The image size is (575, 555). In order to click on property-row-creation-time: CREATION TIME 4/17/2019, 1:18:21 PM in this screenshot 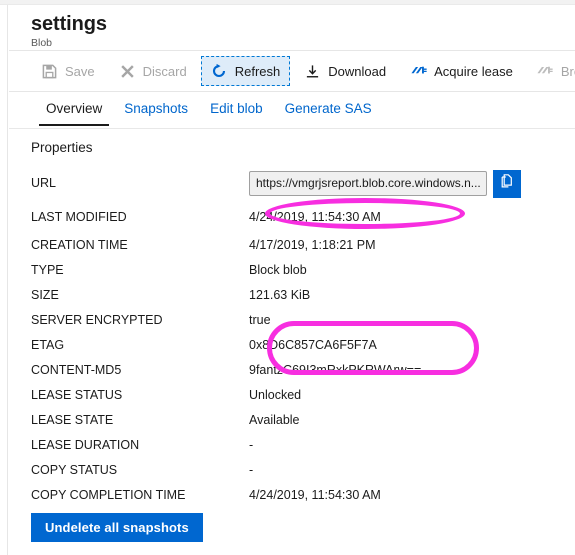, I will do `click(287, 245)`.